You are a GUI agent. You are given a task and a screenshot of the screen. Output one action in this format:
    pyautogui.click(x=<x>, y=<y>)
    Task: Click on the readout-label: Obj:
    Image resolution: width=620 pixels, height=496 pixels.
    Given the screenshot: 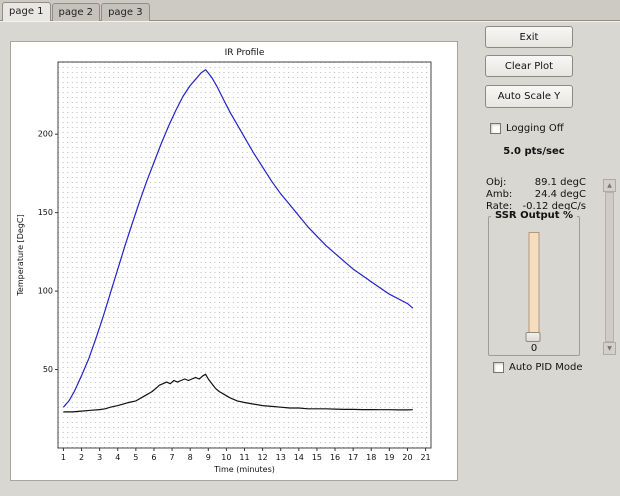 What is the action you would take?
    pyautogui.click(x=496, y=182)
    